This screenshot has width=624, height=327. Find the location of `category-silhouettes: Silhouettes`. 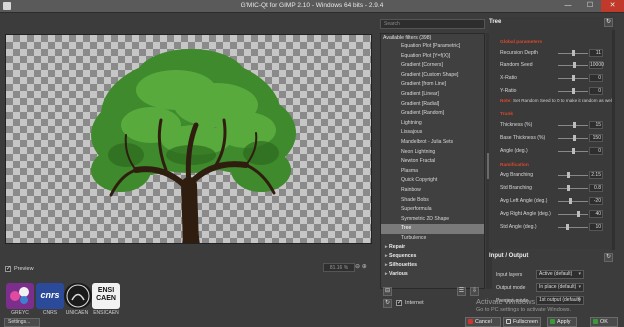

category-silhouettes: Silhouettes is located at coordinates (432, 265).